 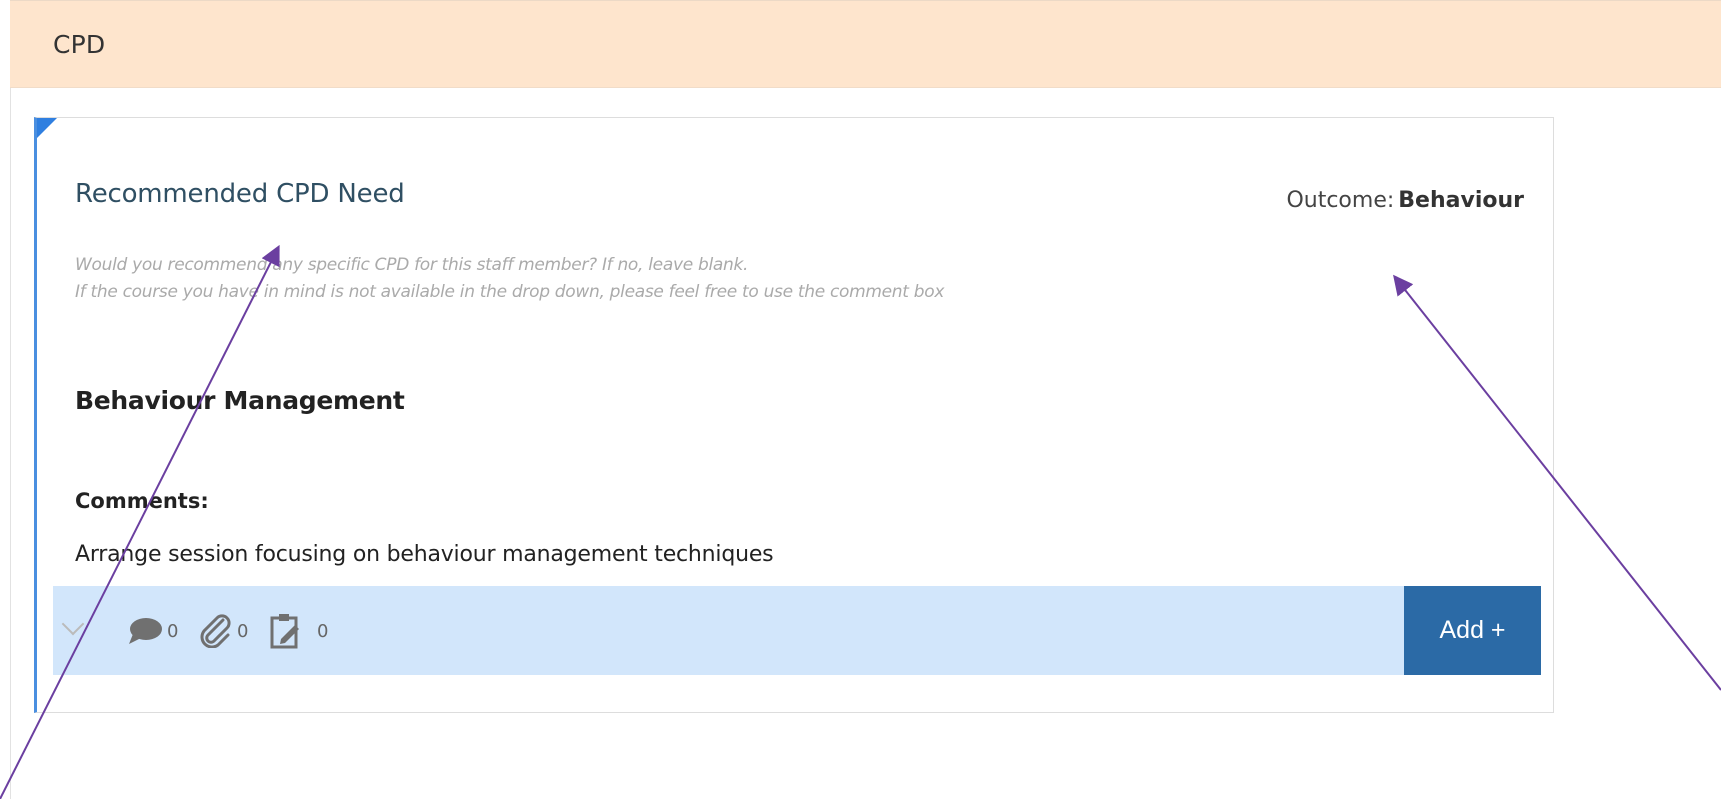 What do you see at coordinates (284, 631) in the screenshot?
I see `clipboard-edit-icon` at bounding box center [284, 631].